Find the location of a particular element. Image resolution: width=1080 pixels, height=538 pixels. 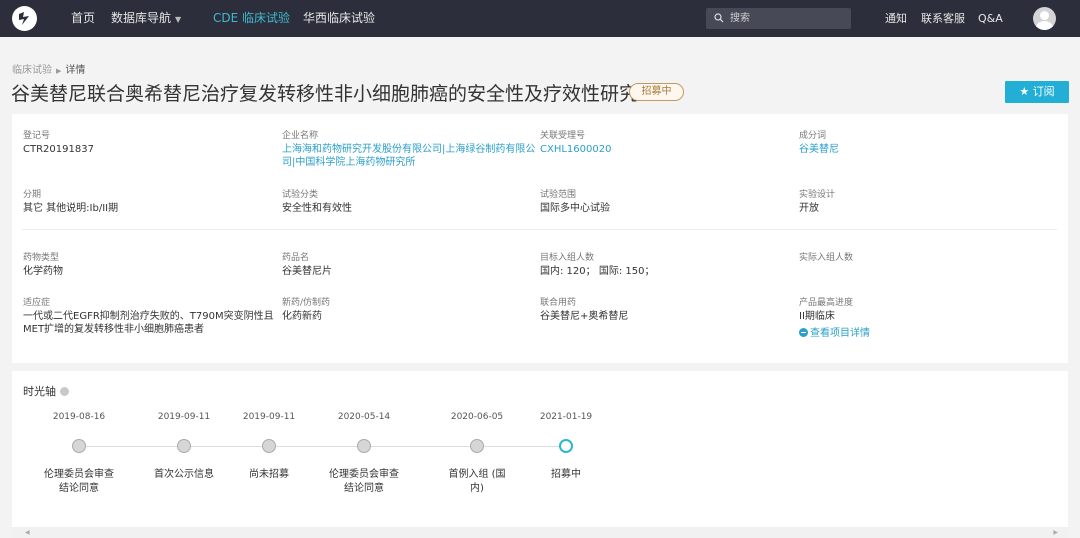

phase-value: 其它 其他说明:Ib/II期 is located at coordinates (71, 208).